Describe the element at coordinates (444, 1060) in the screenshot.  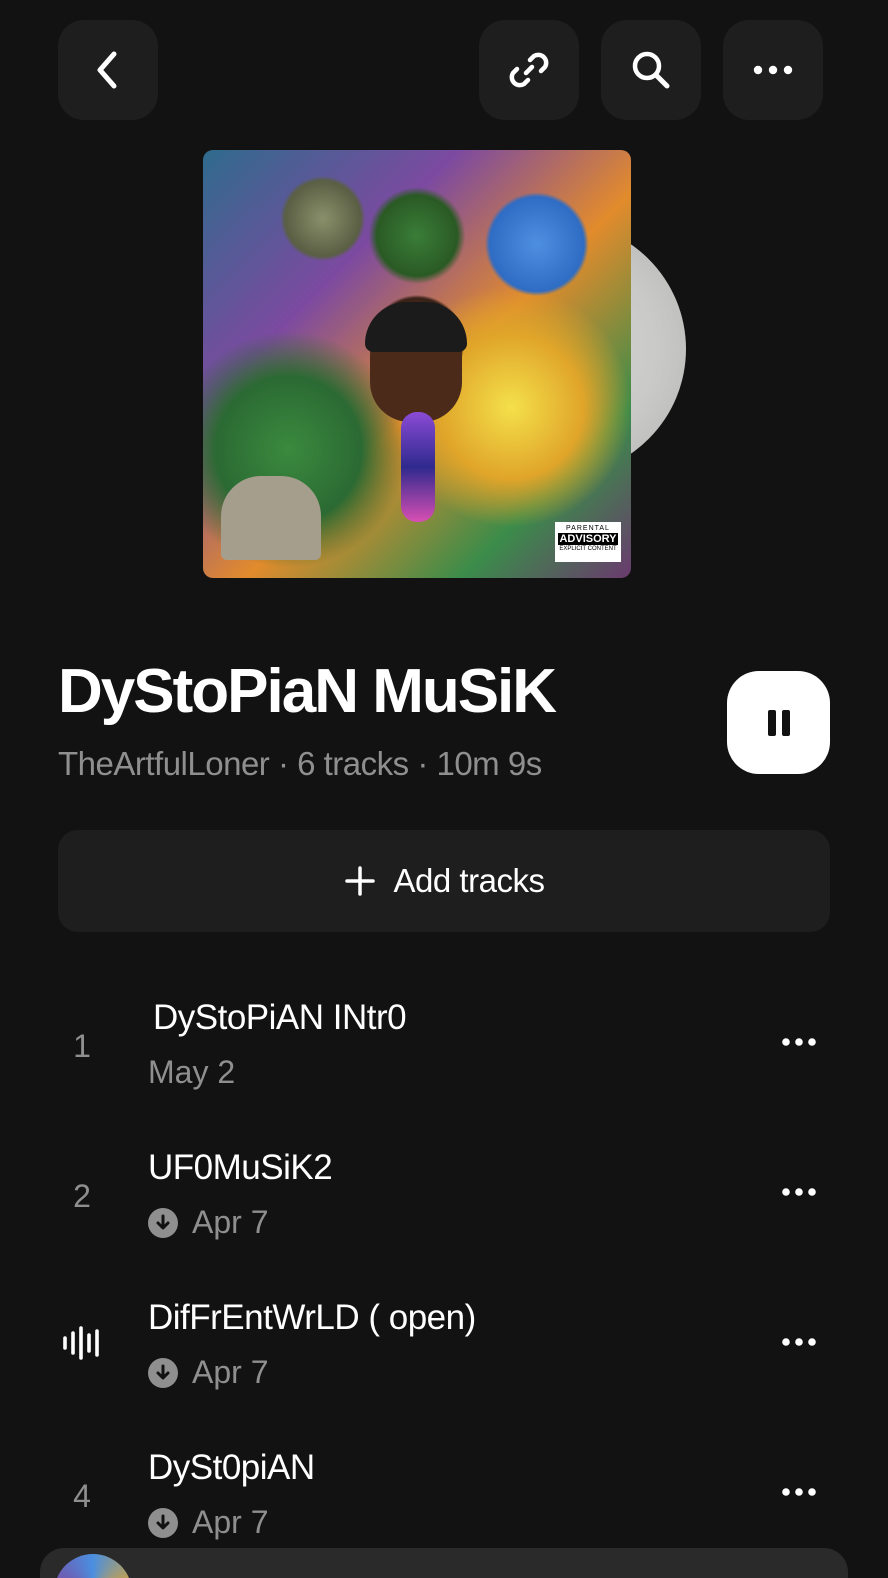
I see `track-row: 1 DyStoPiAN INtr0 May 2` at that location.